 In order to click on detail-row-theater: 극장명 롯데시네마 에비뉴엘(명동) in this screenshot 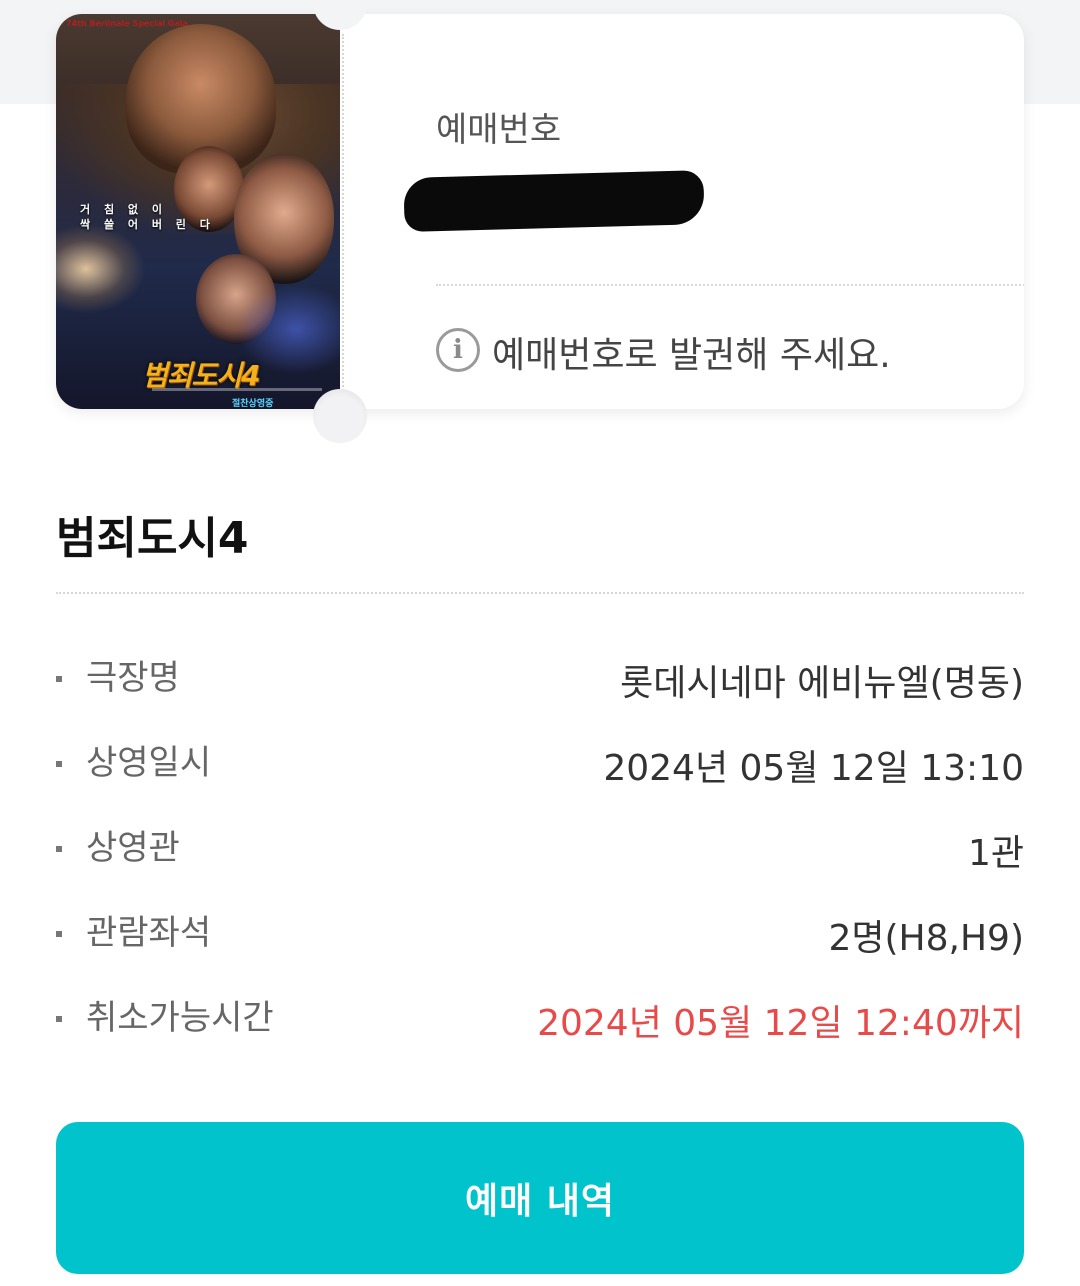, I will do `click(540, 682)`.